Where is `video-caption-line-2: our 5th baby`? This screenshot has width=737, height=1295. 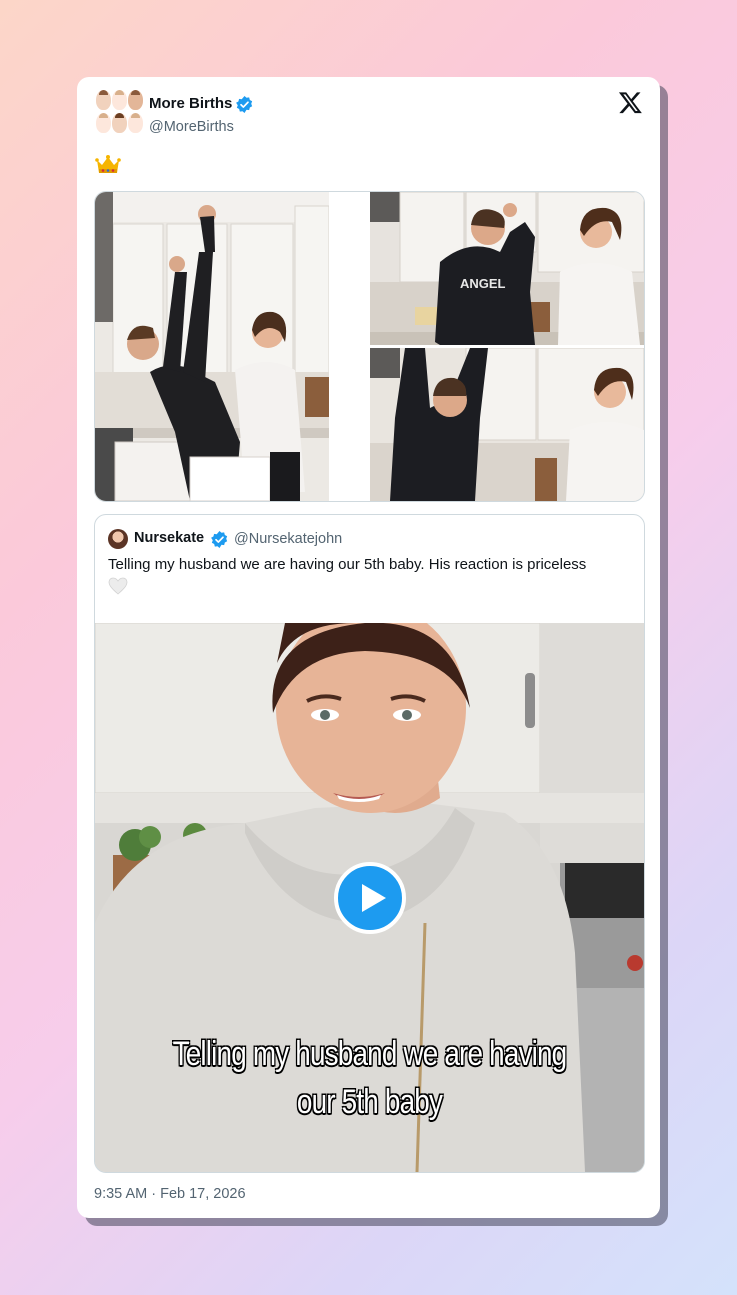
video-caption-line-2: our 5th baby is located at coordinates (369, 1102).